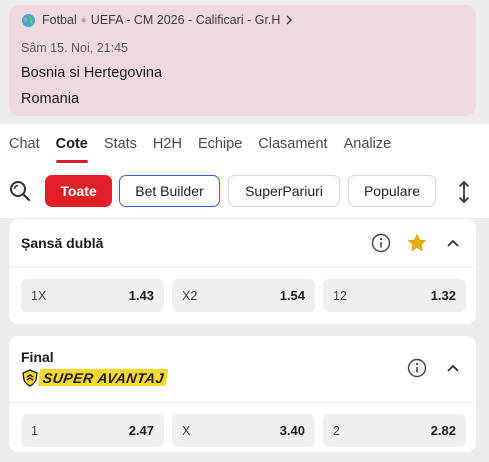  What do you see at coordinates (220, 144) in the screenshot?
I see `tab-echipe: Echipe` at bounding box center [220, 144].